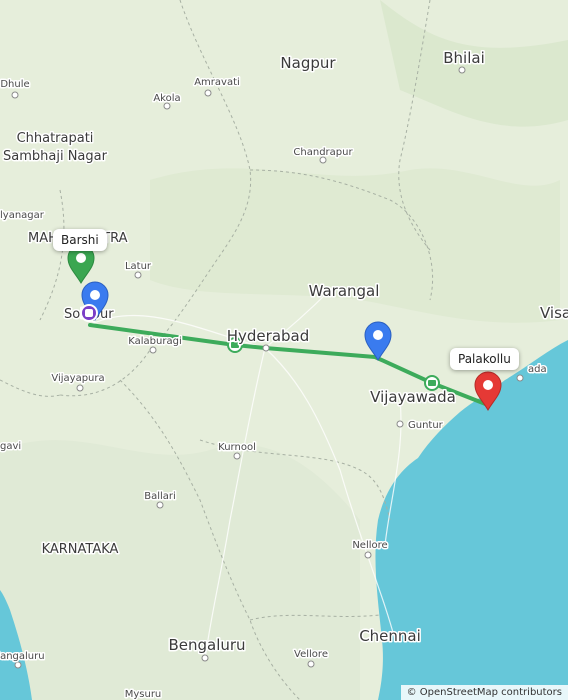  I want to click on destination-callout-label: Palakollu, so click(484, 359).